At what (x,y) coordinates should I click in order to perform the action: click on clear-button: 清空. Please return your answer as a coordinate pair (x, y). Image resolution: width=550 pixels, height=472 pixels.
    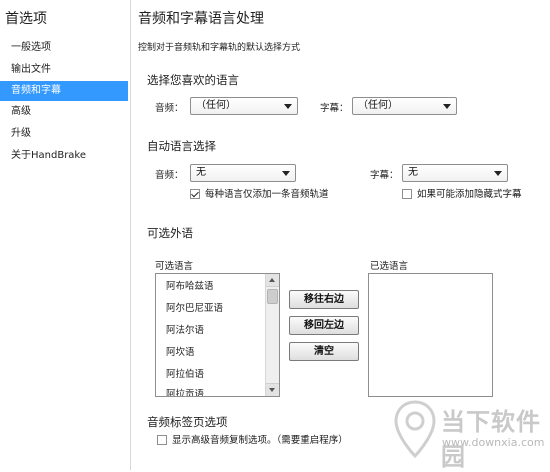
    Looking at the image, I should click on (324, 351).